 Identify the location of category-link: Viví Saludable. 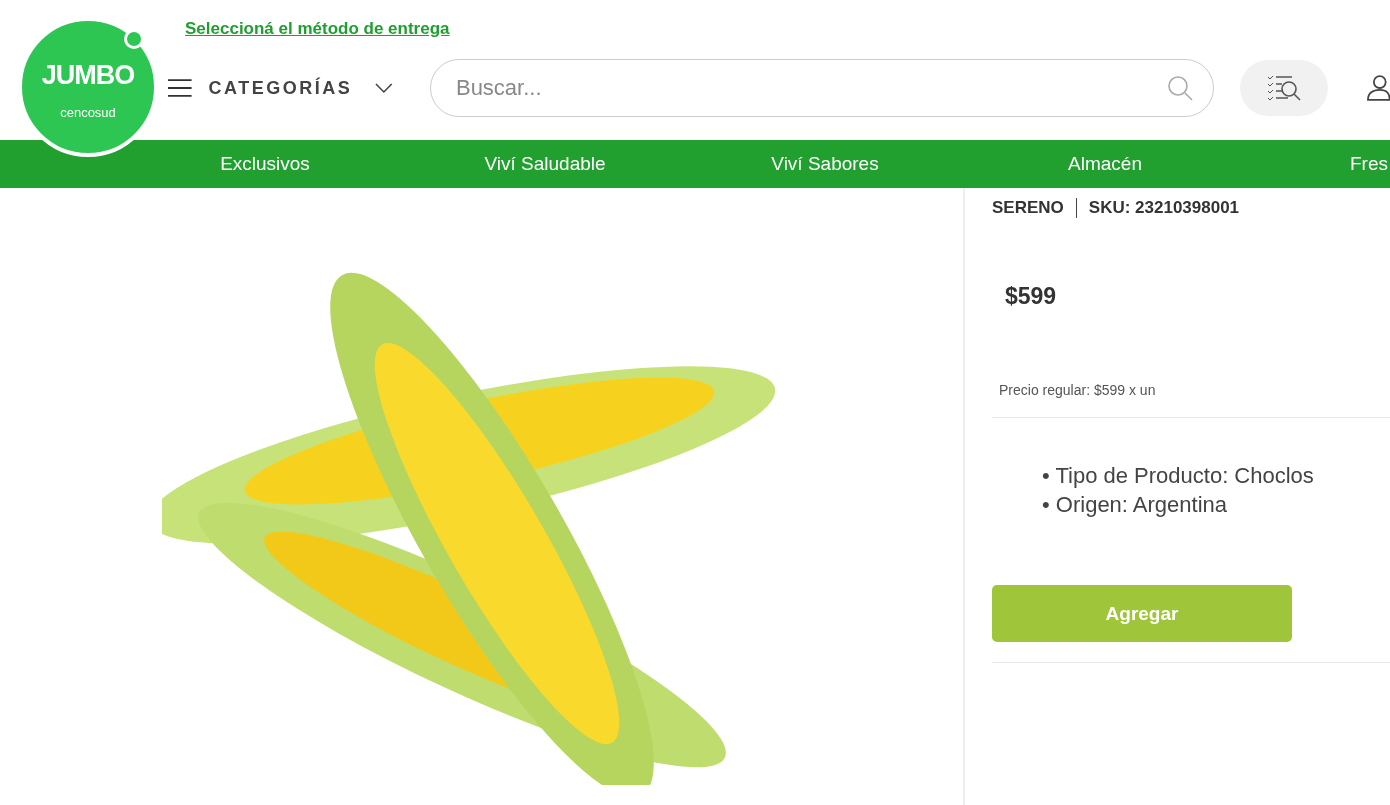
(545, 164).